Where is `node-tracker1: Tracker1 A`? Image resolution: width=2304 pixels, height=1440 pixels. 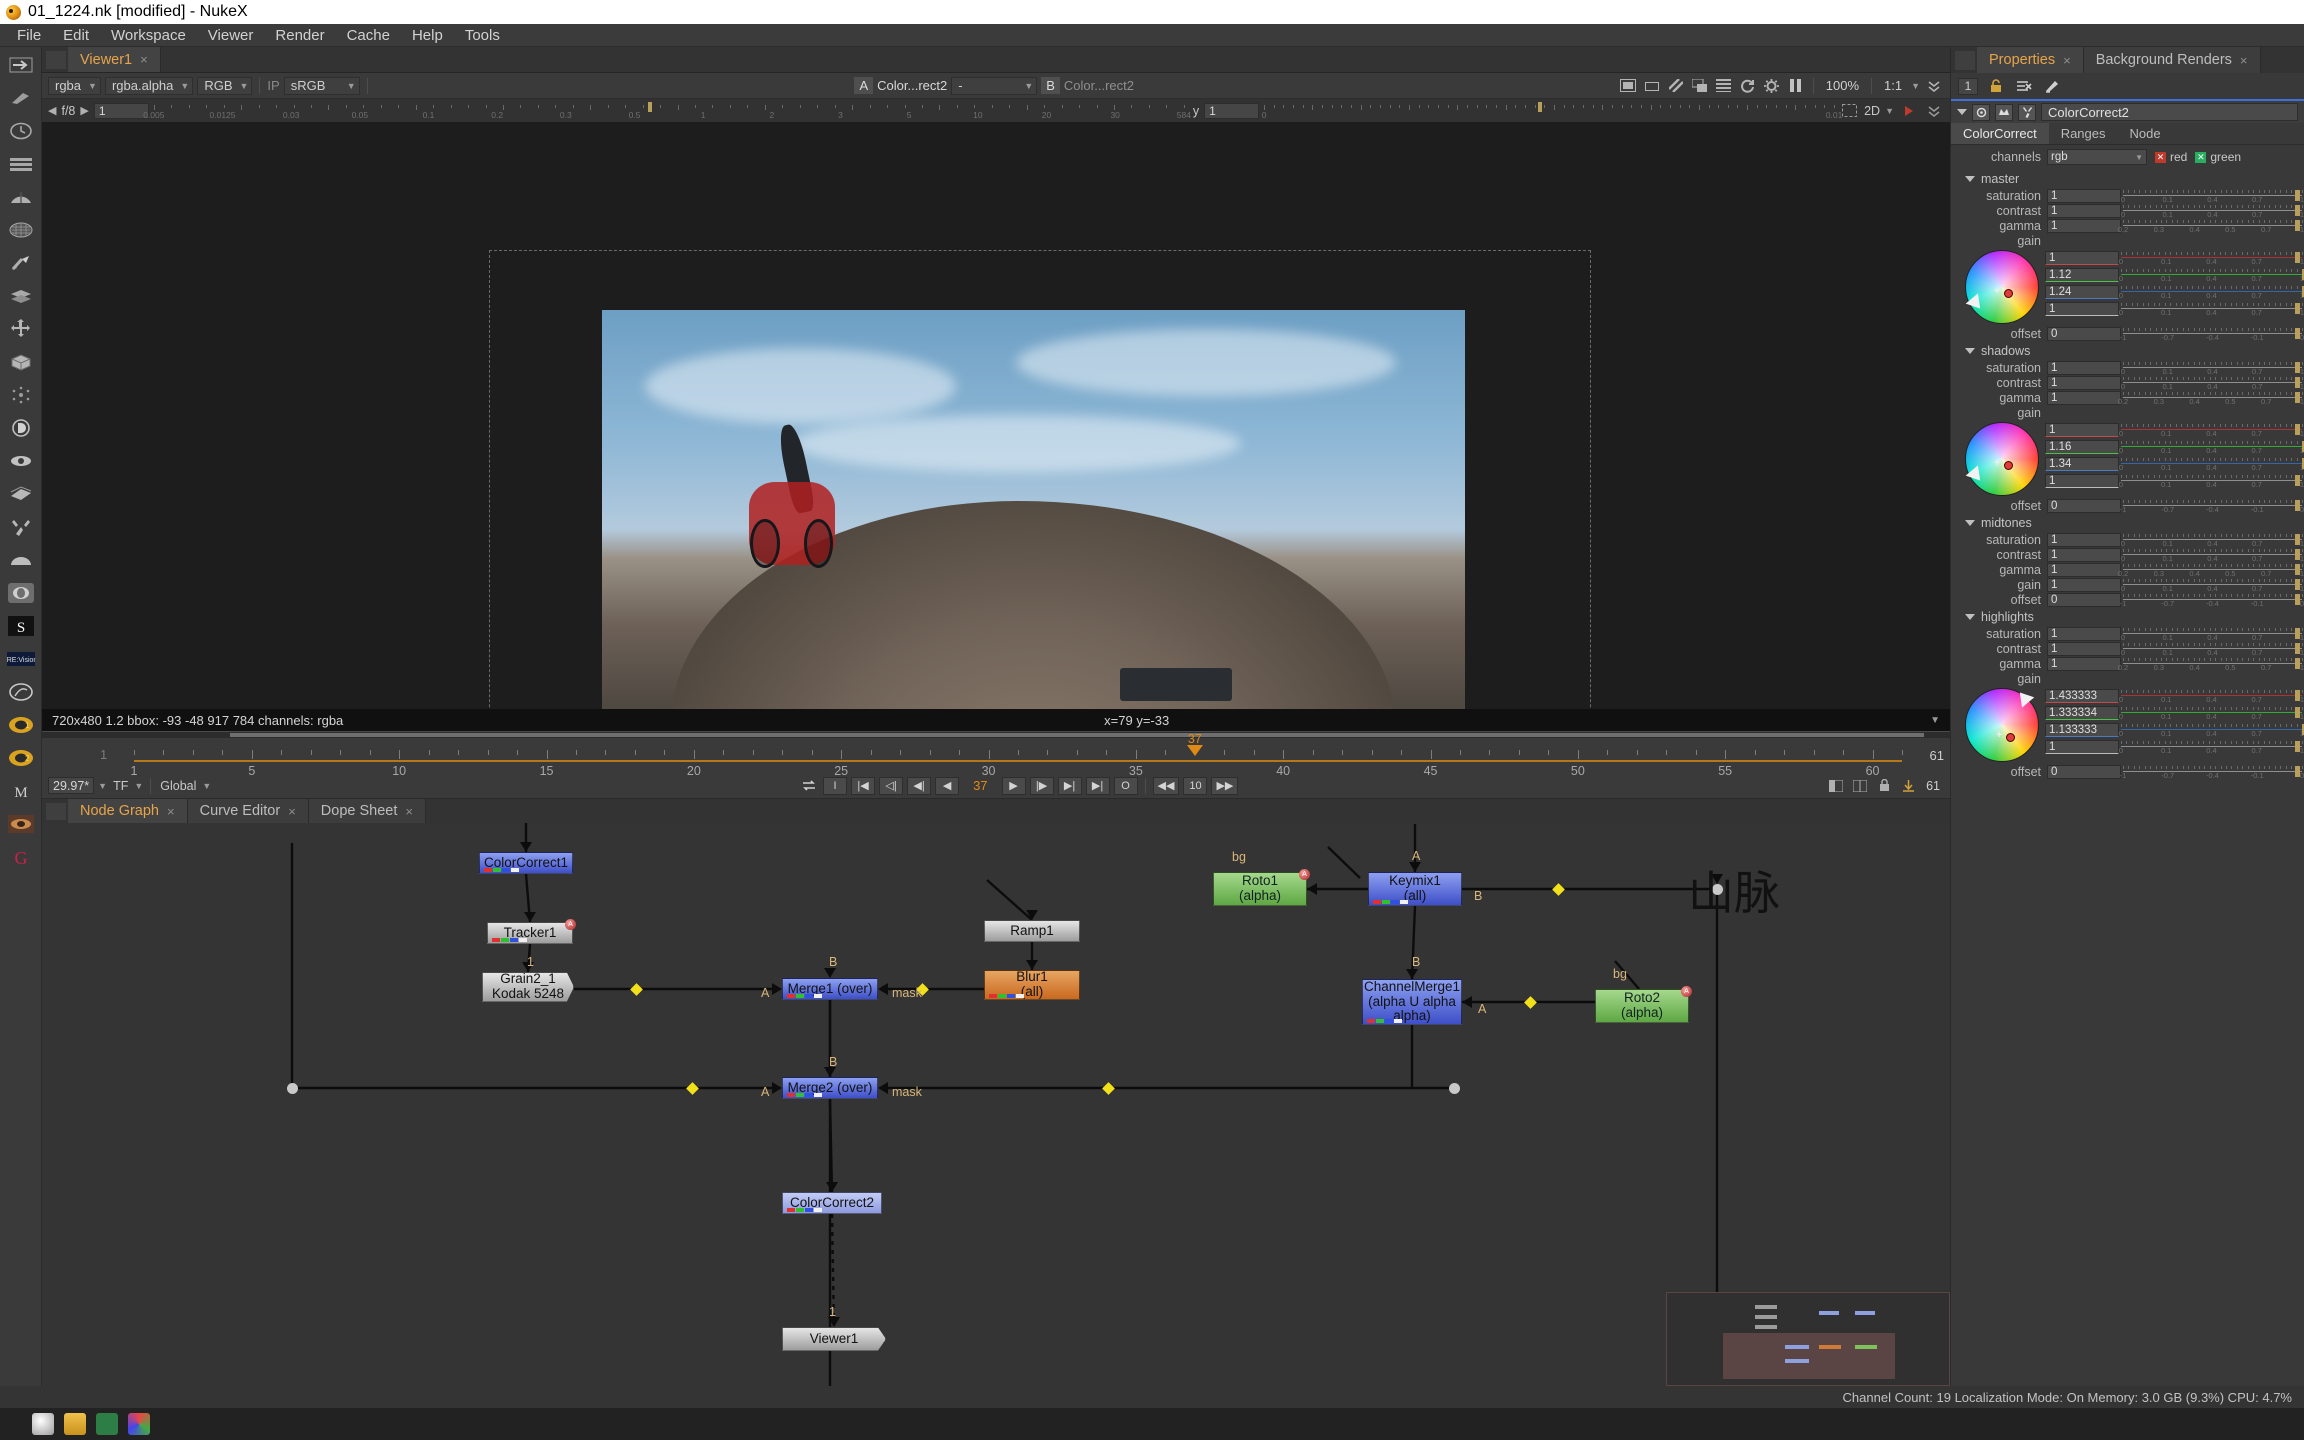 node-tracker1: Tracker1 A is located at coordinates (531, 931).